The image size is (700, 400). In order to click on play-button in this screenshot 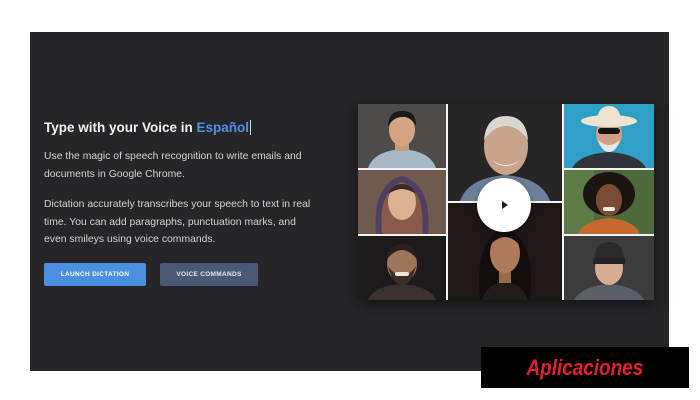, I will do `click(504, 205)`.